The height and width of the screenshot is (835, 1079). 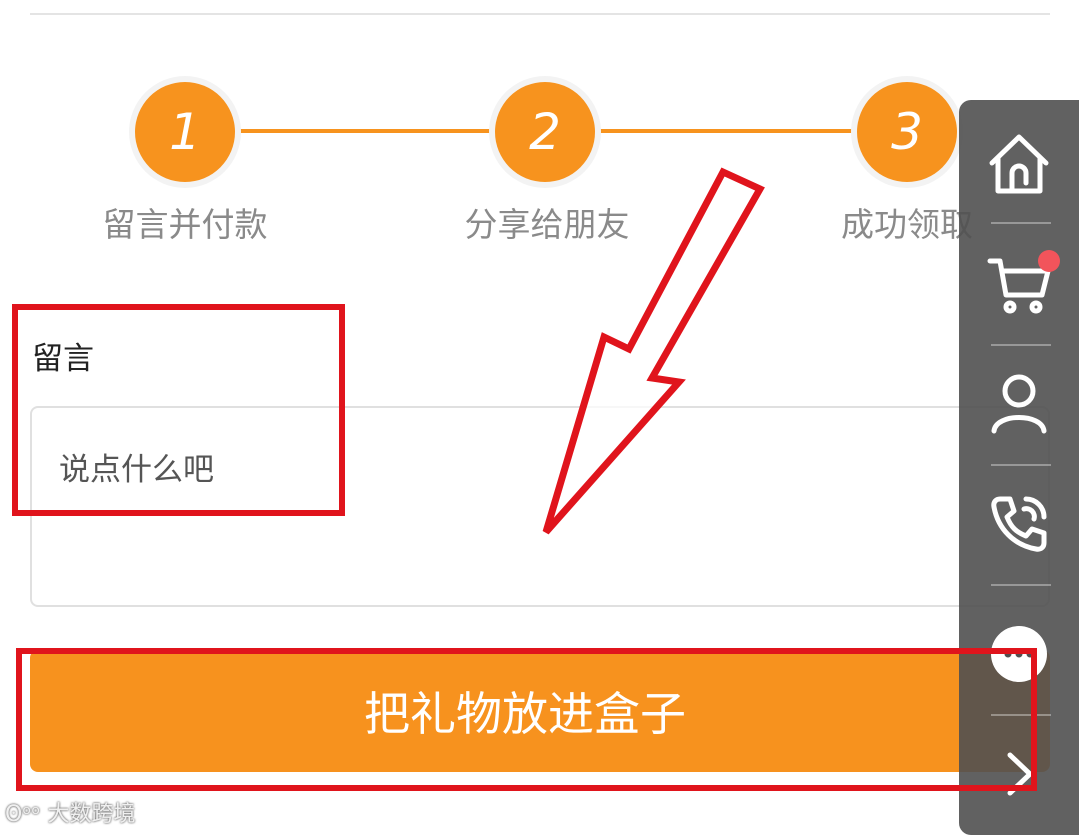 I want to click on annotation-arrow, so click(x=653, y=351).